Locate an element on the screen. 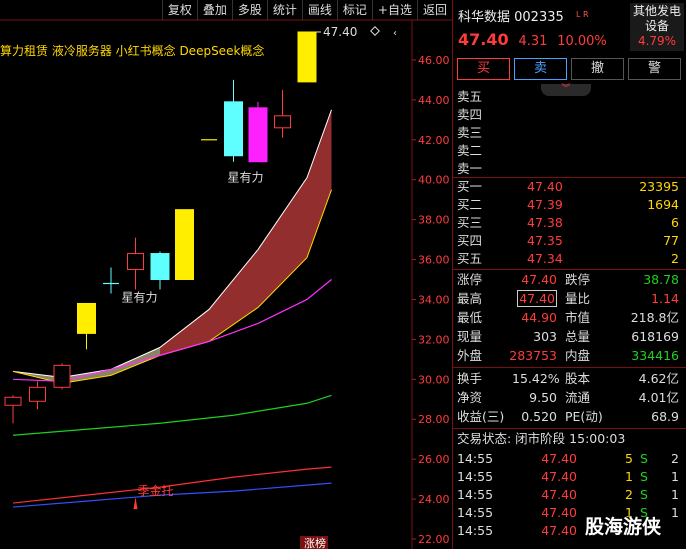 The width and height of the screenshot is (686, 549). stat-value: 4.62亿 is located at coordinates (658, 378).